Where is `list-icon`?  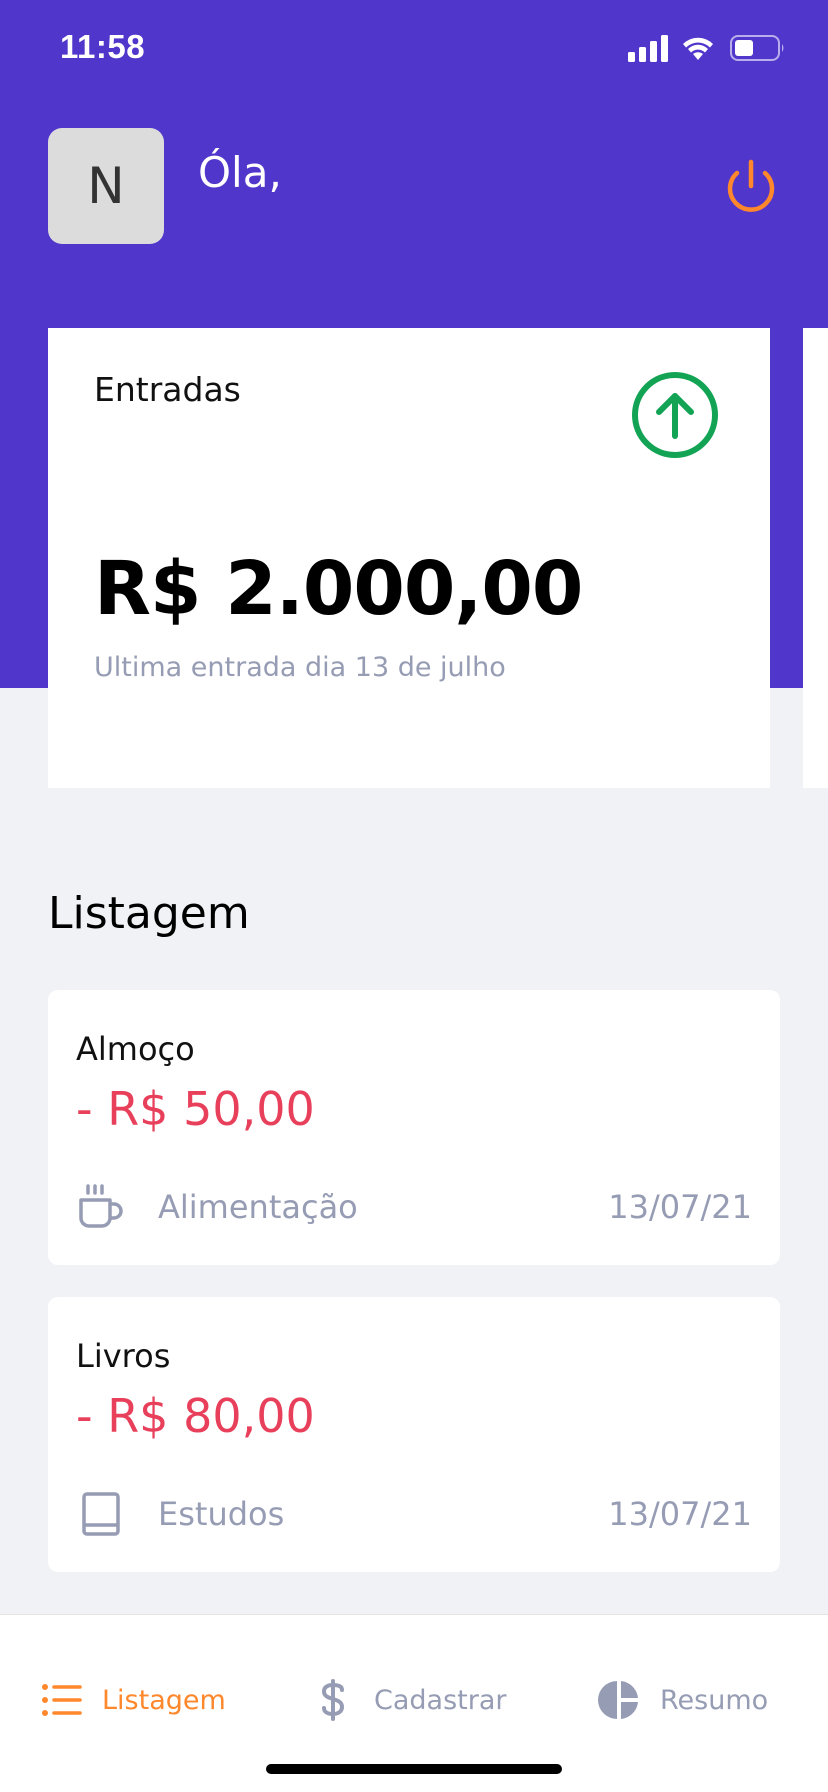 list-icon is located at coordinates (62, 1700).